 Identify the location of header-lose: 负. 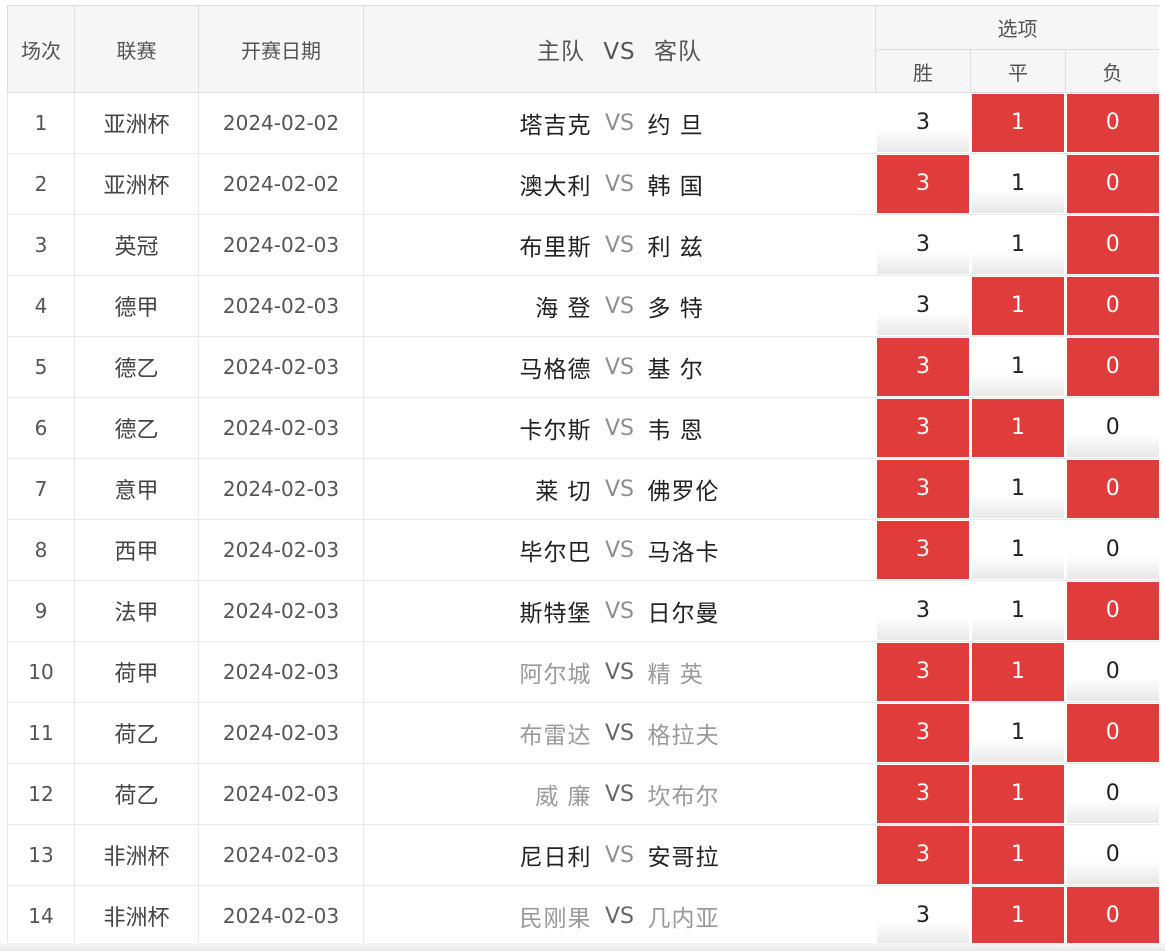
(1112, 71).